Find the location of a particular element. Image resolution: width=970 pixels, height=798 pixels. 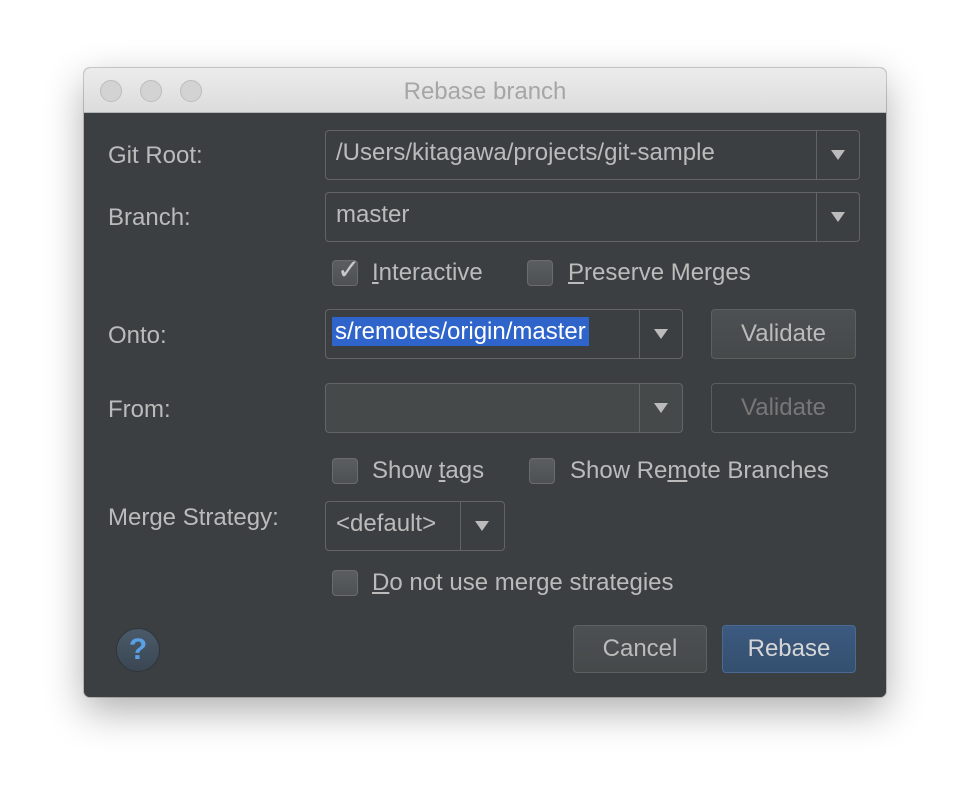

onto-combo: s/remotes/origin/master is located at coordinates (504, 334).